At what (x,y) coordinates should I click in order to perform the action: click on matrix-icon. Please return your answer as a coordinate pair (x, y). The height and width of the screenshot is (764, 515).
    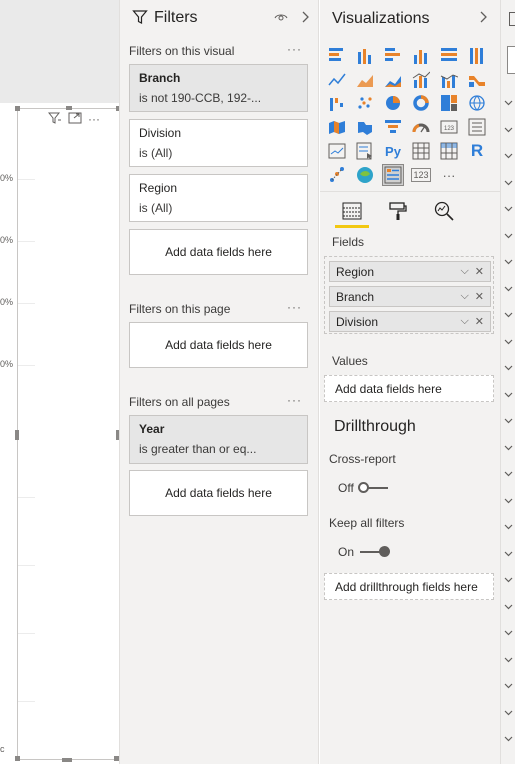
    Looking at the image, I should click on (449, 151).